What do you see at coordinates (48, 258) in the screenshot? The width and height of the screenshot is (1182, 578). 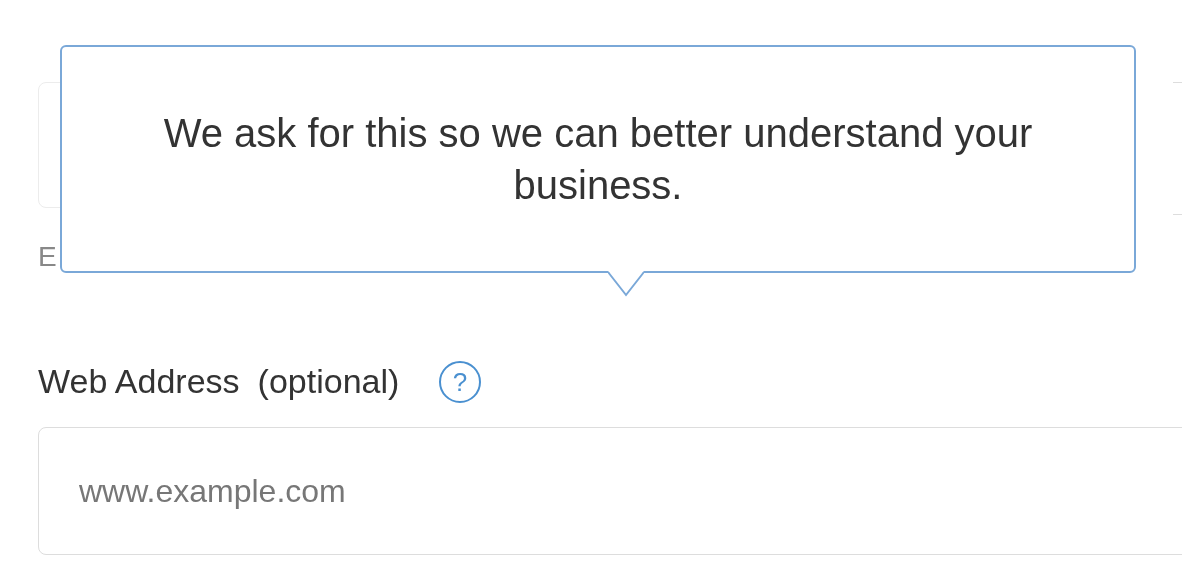 I see `hint-text: E` at bounding box center [48, 258].